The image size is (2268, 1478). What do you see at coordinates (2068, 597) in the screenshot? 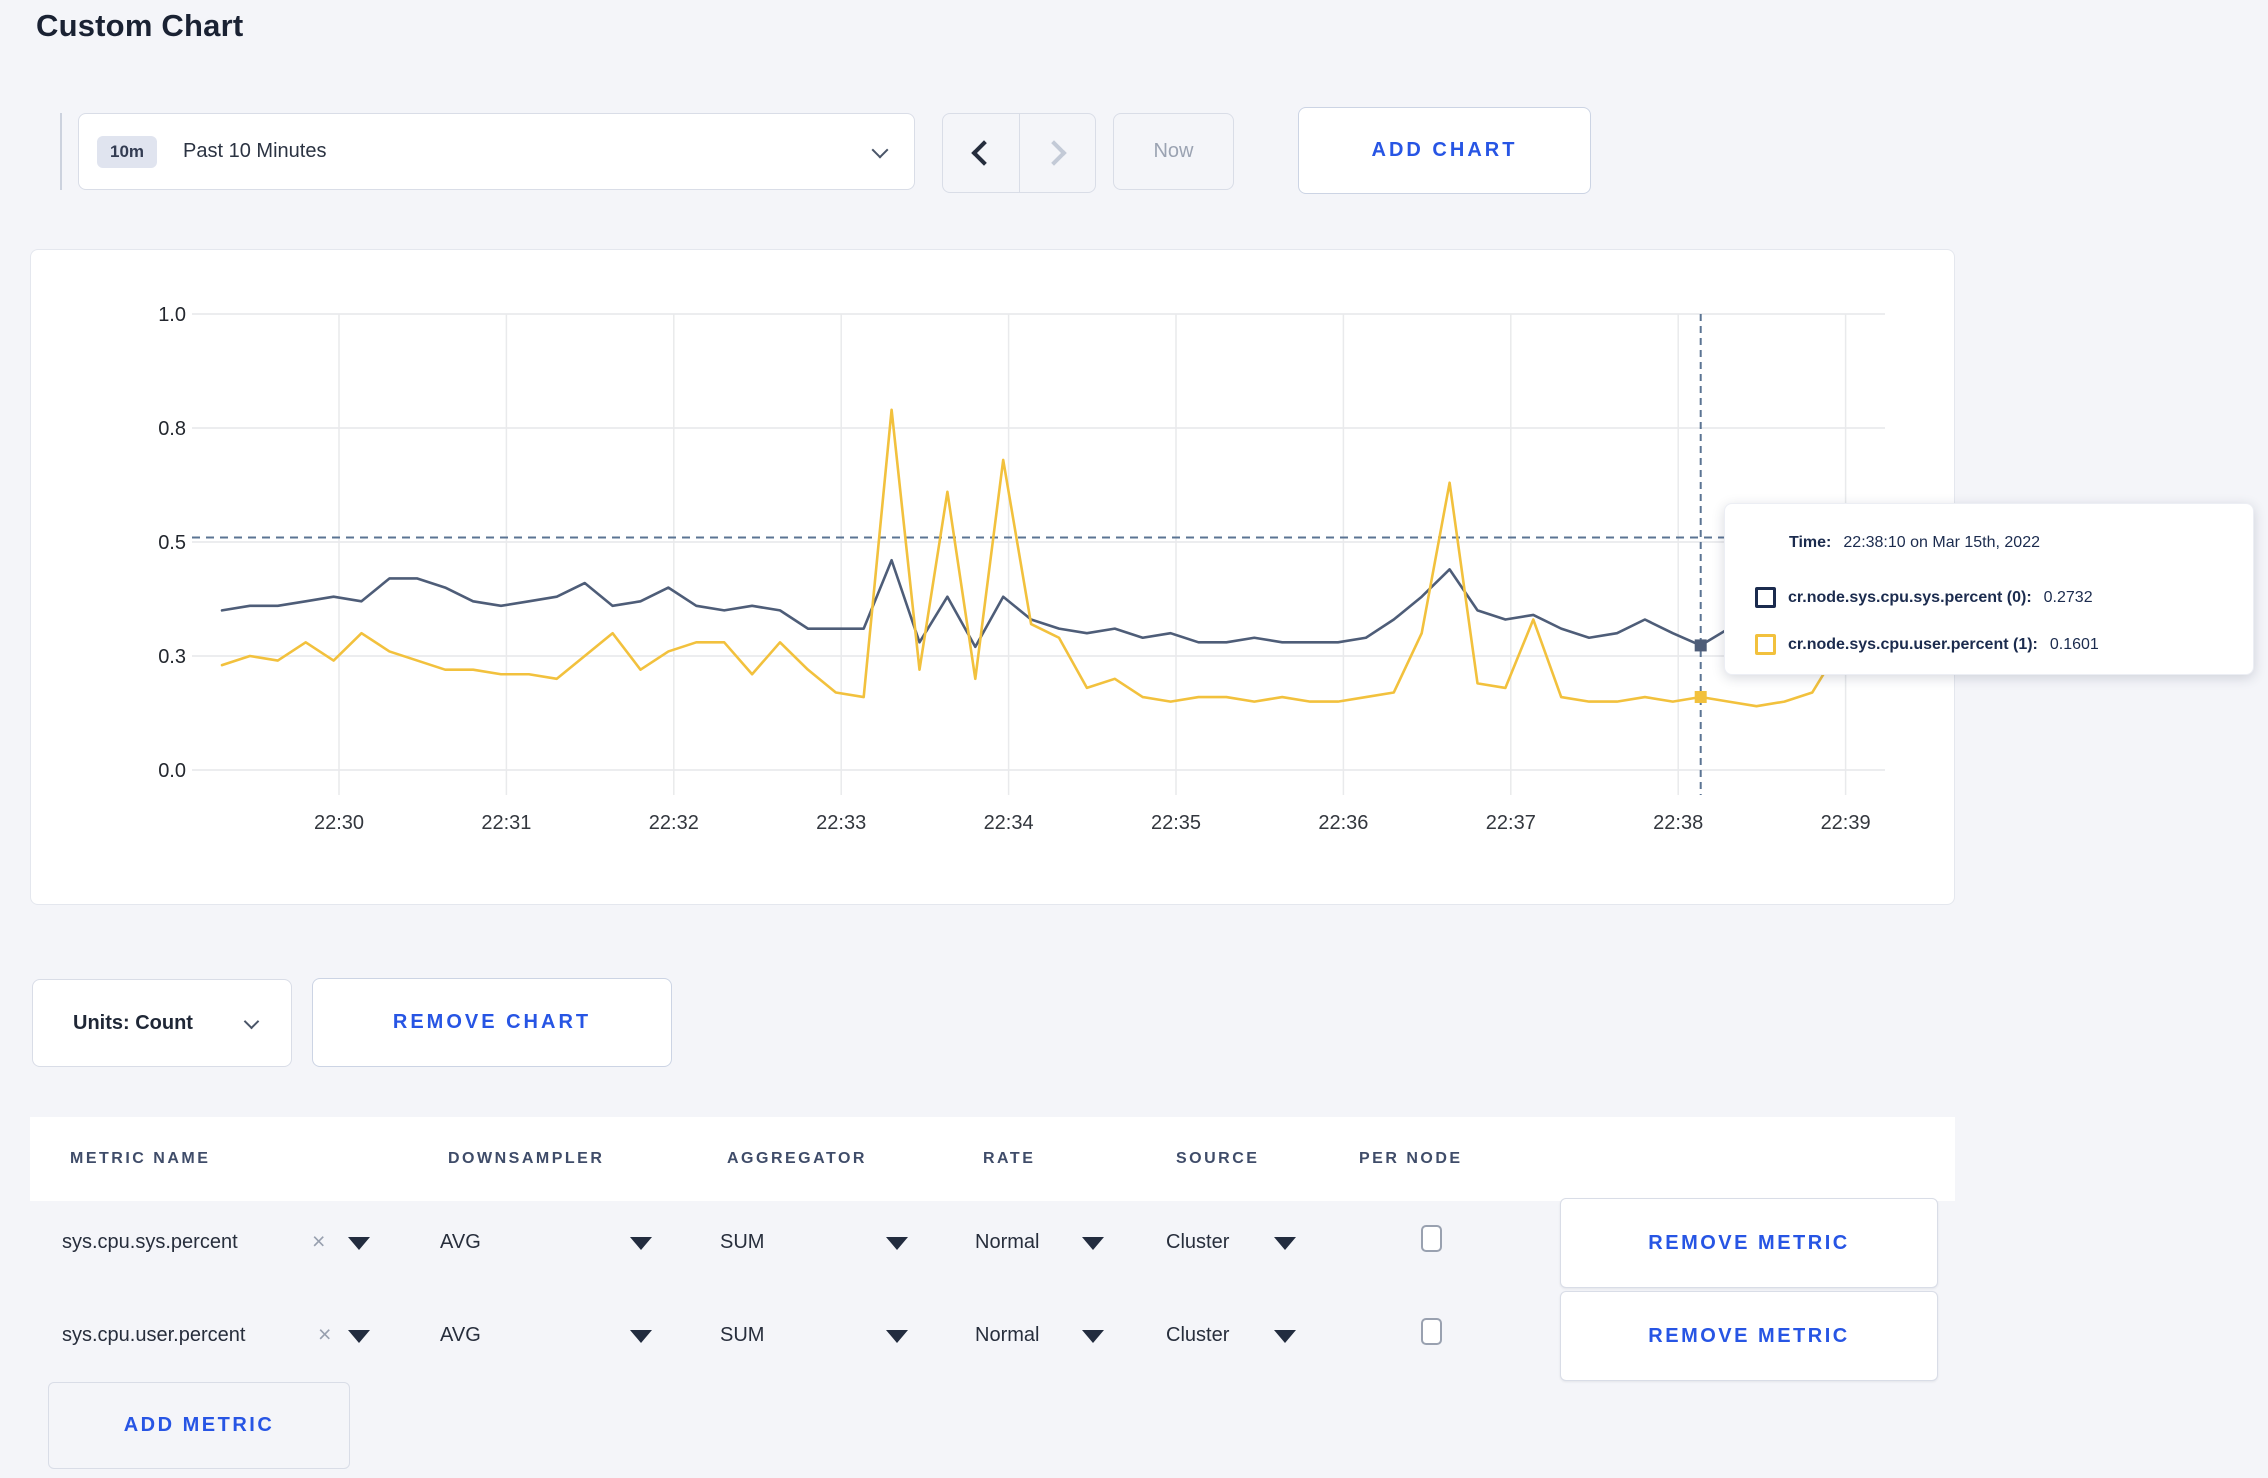
I see `tooltip-series-sys-value: 0.2732` at bounding box center [2068, 597].